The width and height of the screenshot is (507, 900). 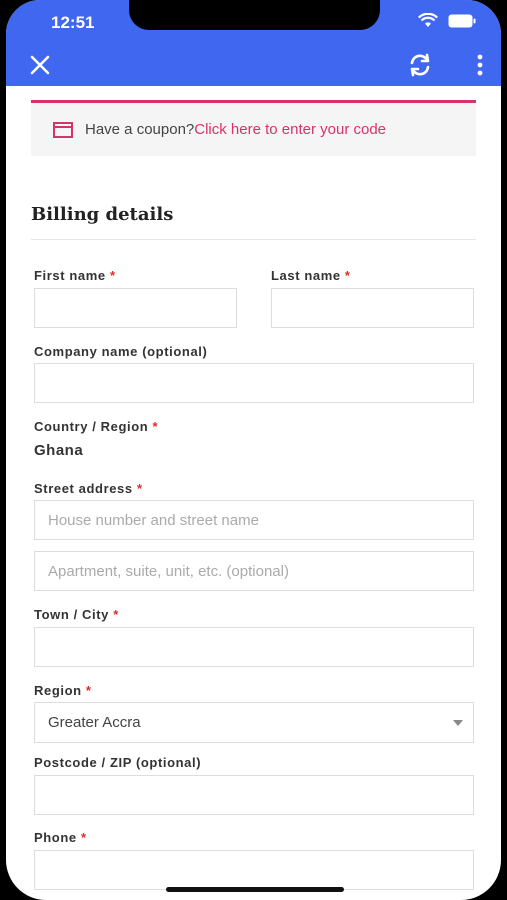 I want to click on street-label: Street address *, so click(x=88, y=488).